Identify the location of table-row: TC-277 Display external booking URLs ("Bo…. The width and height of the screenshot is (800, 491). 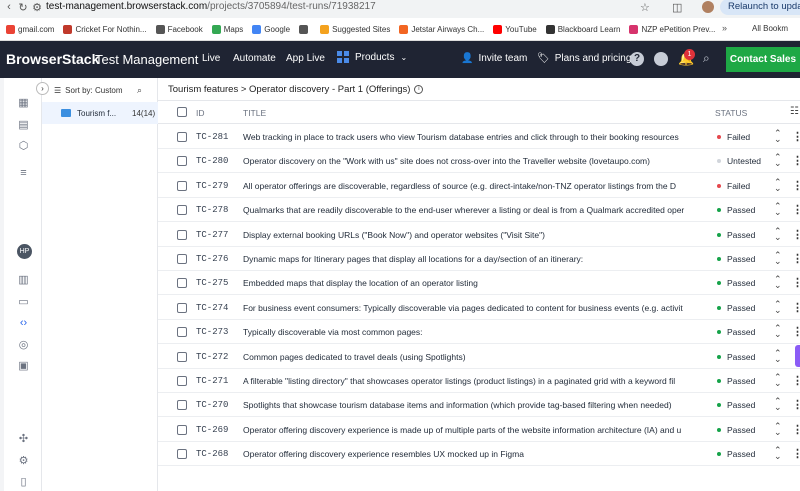
(479, 235).